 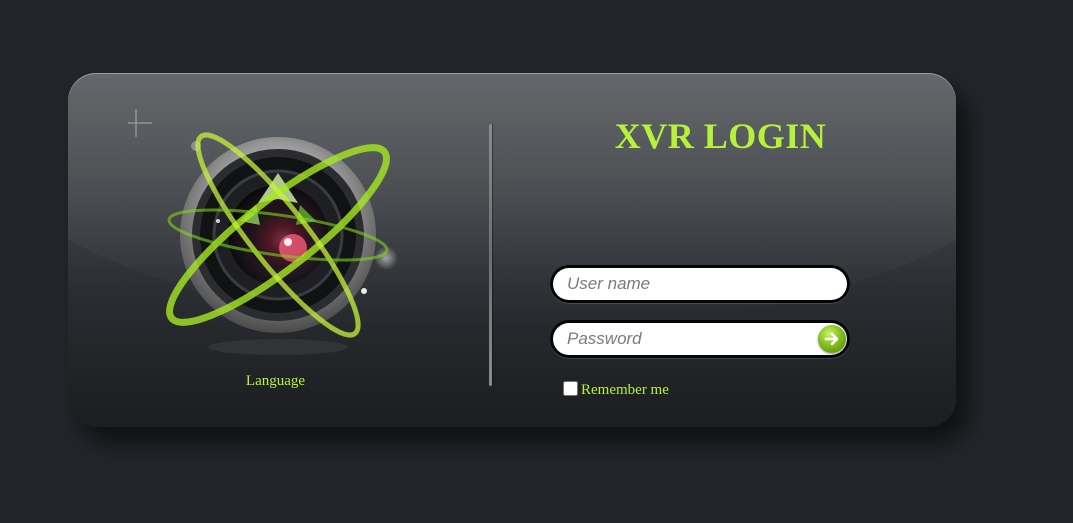 I want to click on arrow-right-icon, so click(x=831, y=339).